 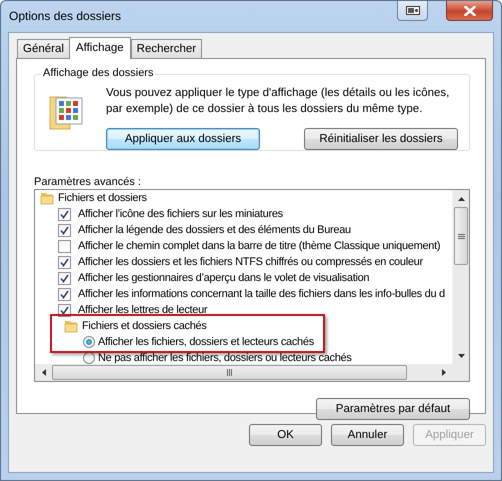 I want to click on button: OK, so click(x=285, y=435).